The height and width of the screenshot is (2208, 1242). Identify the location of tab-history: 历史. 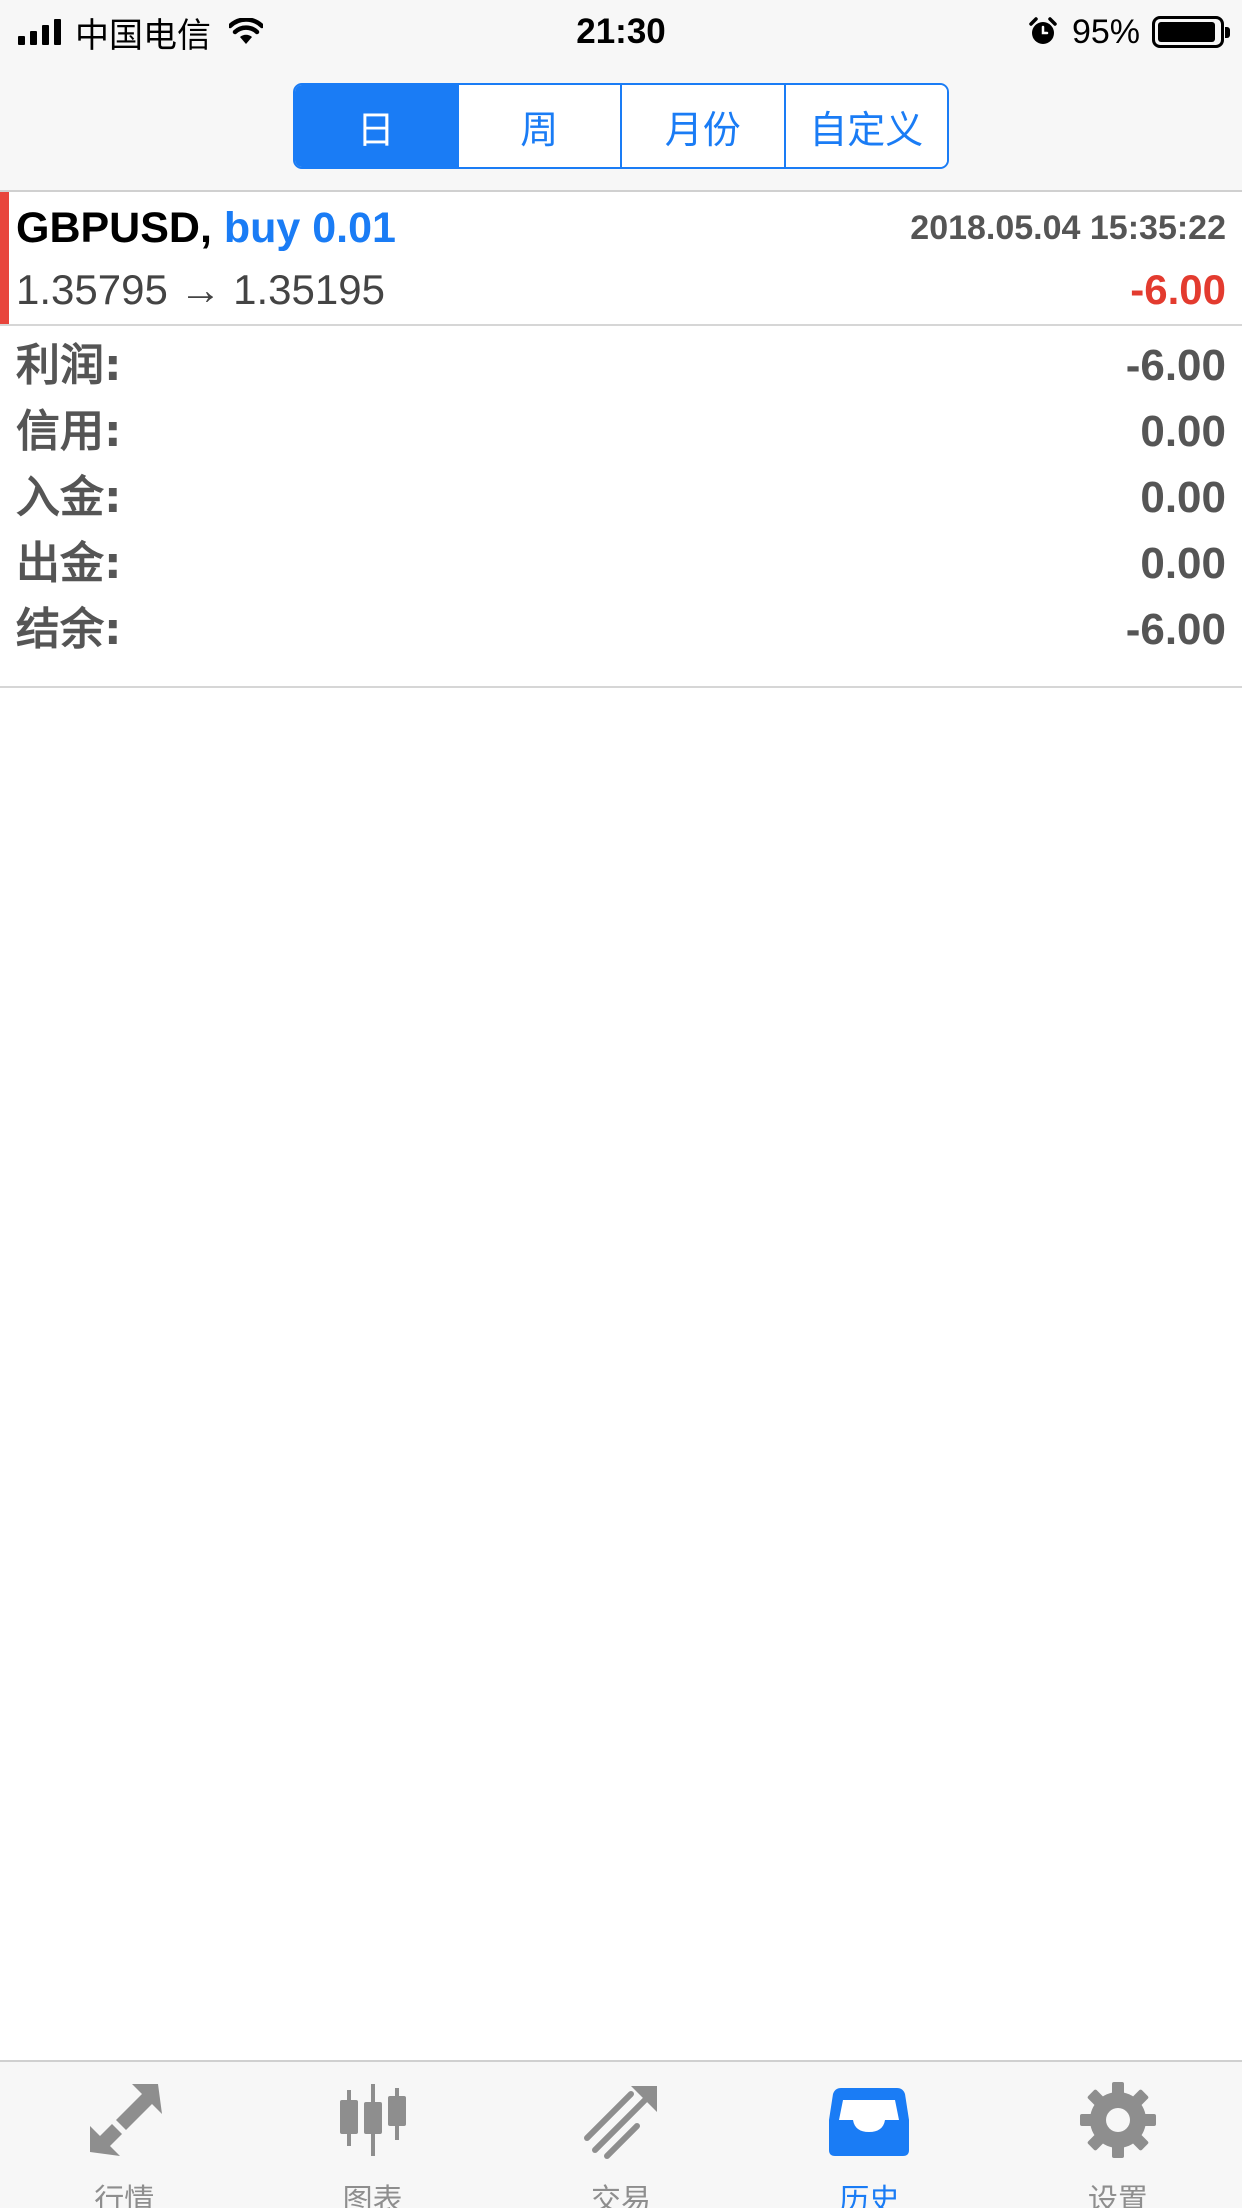
(869, 2135).